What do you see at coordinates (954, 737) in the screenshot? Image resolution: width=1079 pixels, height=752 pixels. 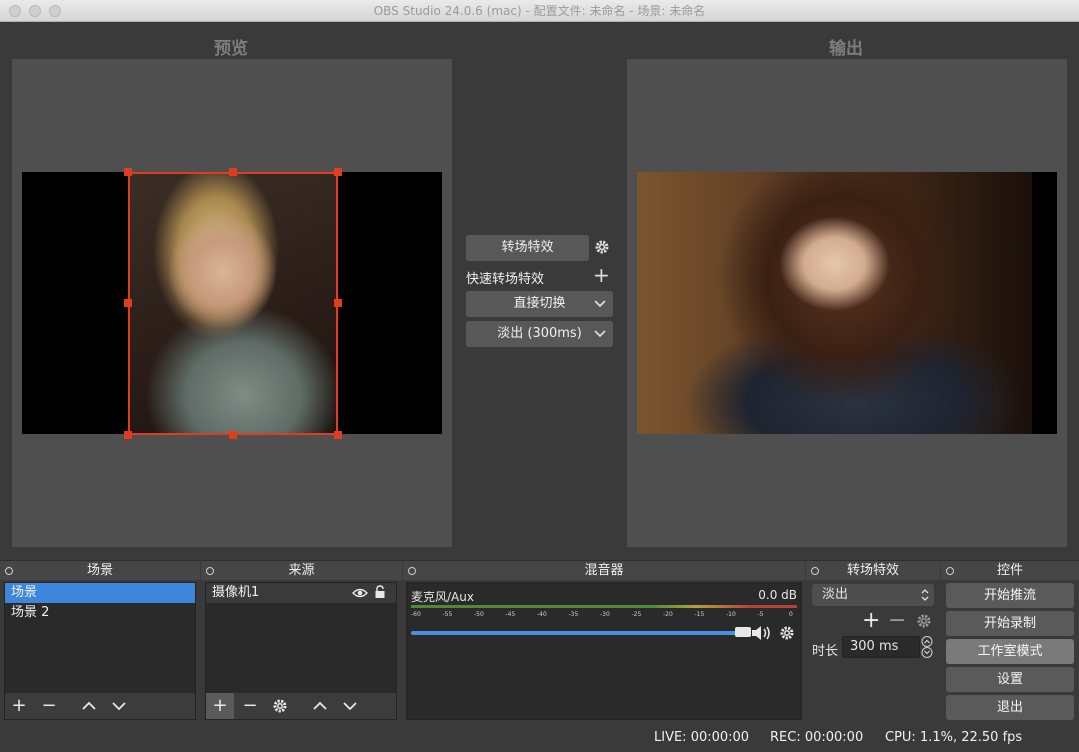 I see `cpu-status: CPU: 1.1%, 22.50 fps` at bounding box center [954, 737].